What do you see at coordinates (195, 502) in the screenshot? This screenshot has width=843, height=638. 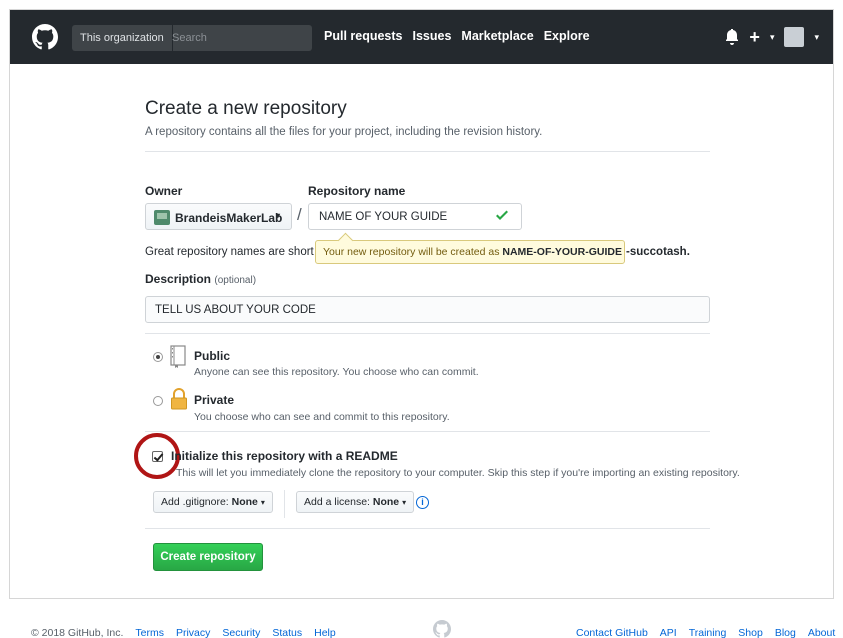 I see `gitignore-label: Add .gitignore:` at bounding box center [195, 502].